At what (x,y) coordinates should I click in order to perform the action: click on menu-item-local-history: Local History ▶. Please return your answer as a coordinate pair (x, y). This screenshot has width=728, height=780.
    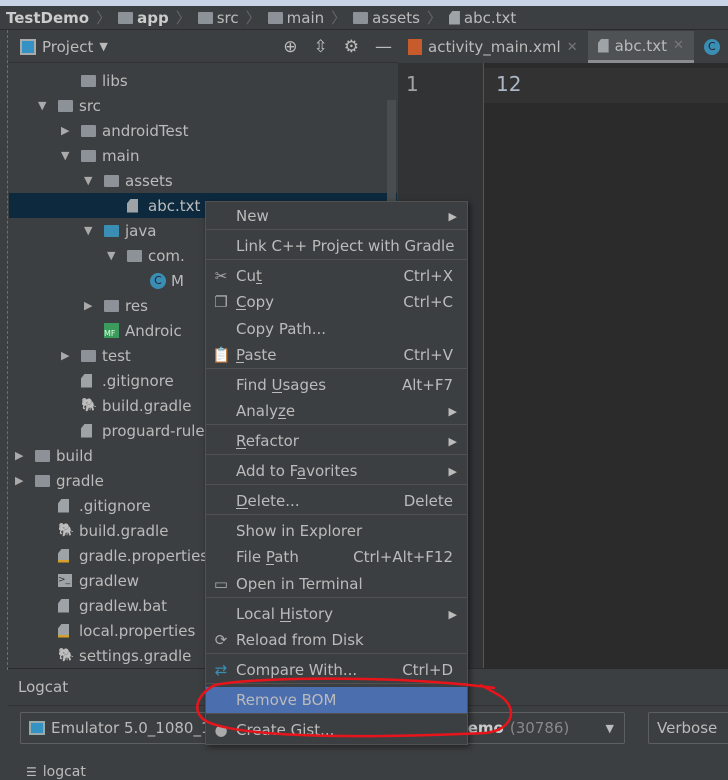
    Looking at the image, I should click on (336, 614).